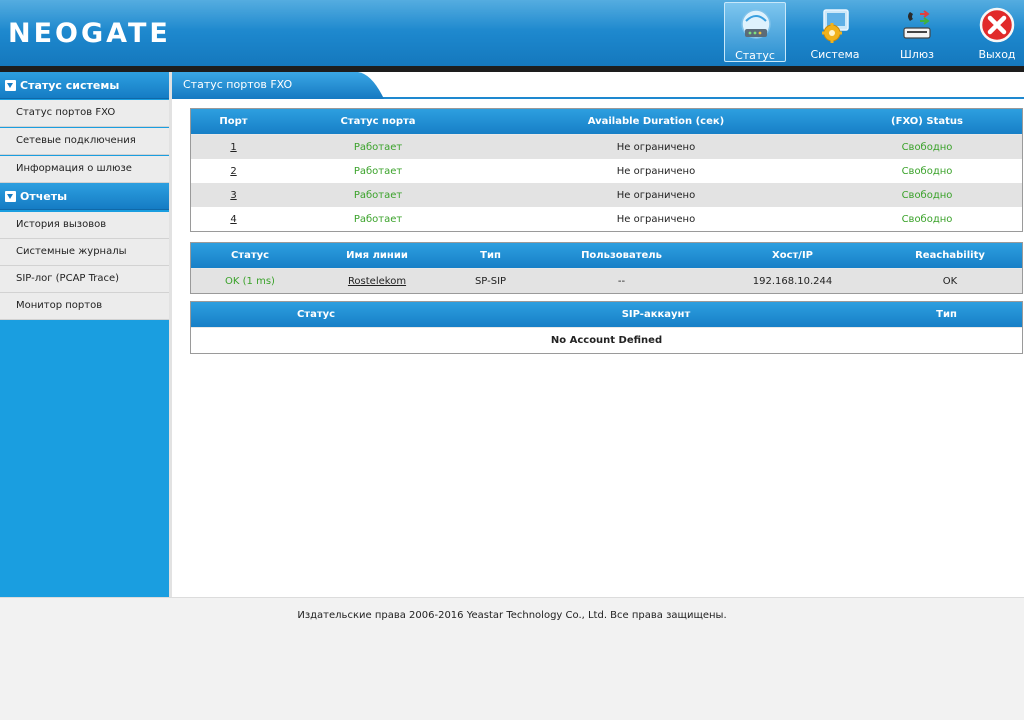 This screenshot has width=1024, height=720. I want to click on port-link: 2, so click(233, 171).